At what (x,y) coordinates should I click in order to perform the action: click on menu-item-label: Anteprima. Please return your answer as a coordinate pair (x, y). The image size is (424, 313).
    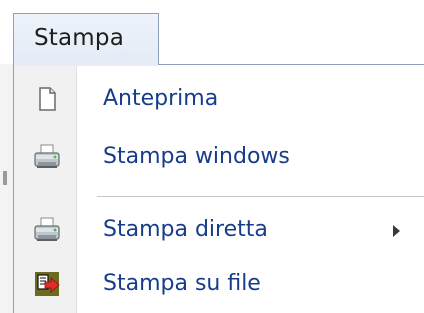
    Looking at the image, I should click on (161, 98).